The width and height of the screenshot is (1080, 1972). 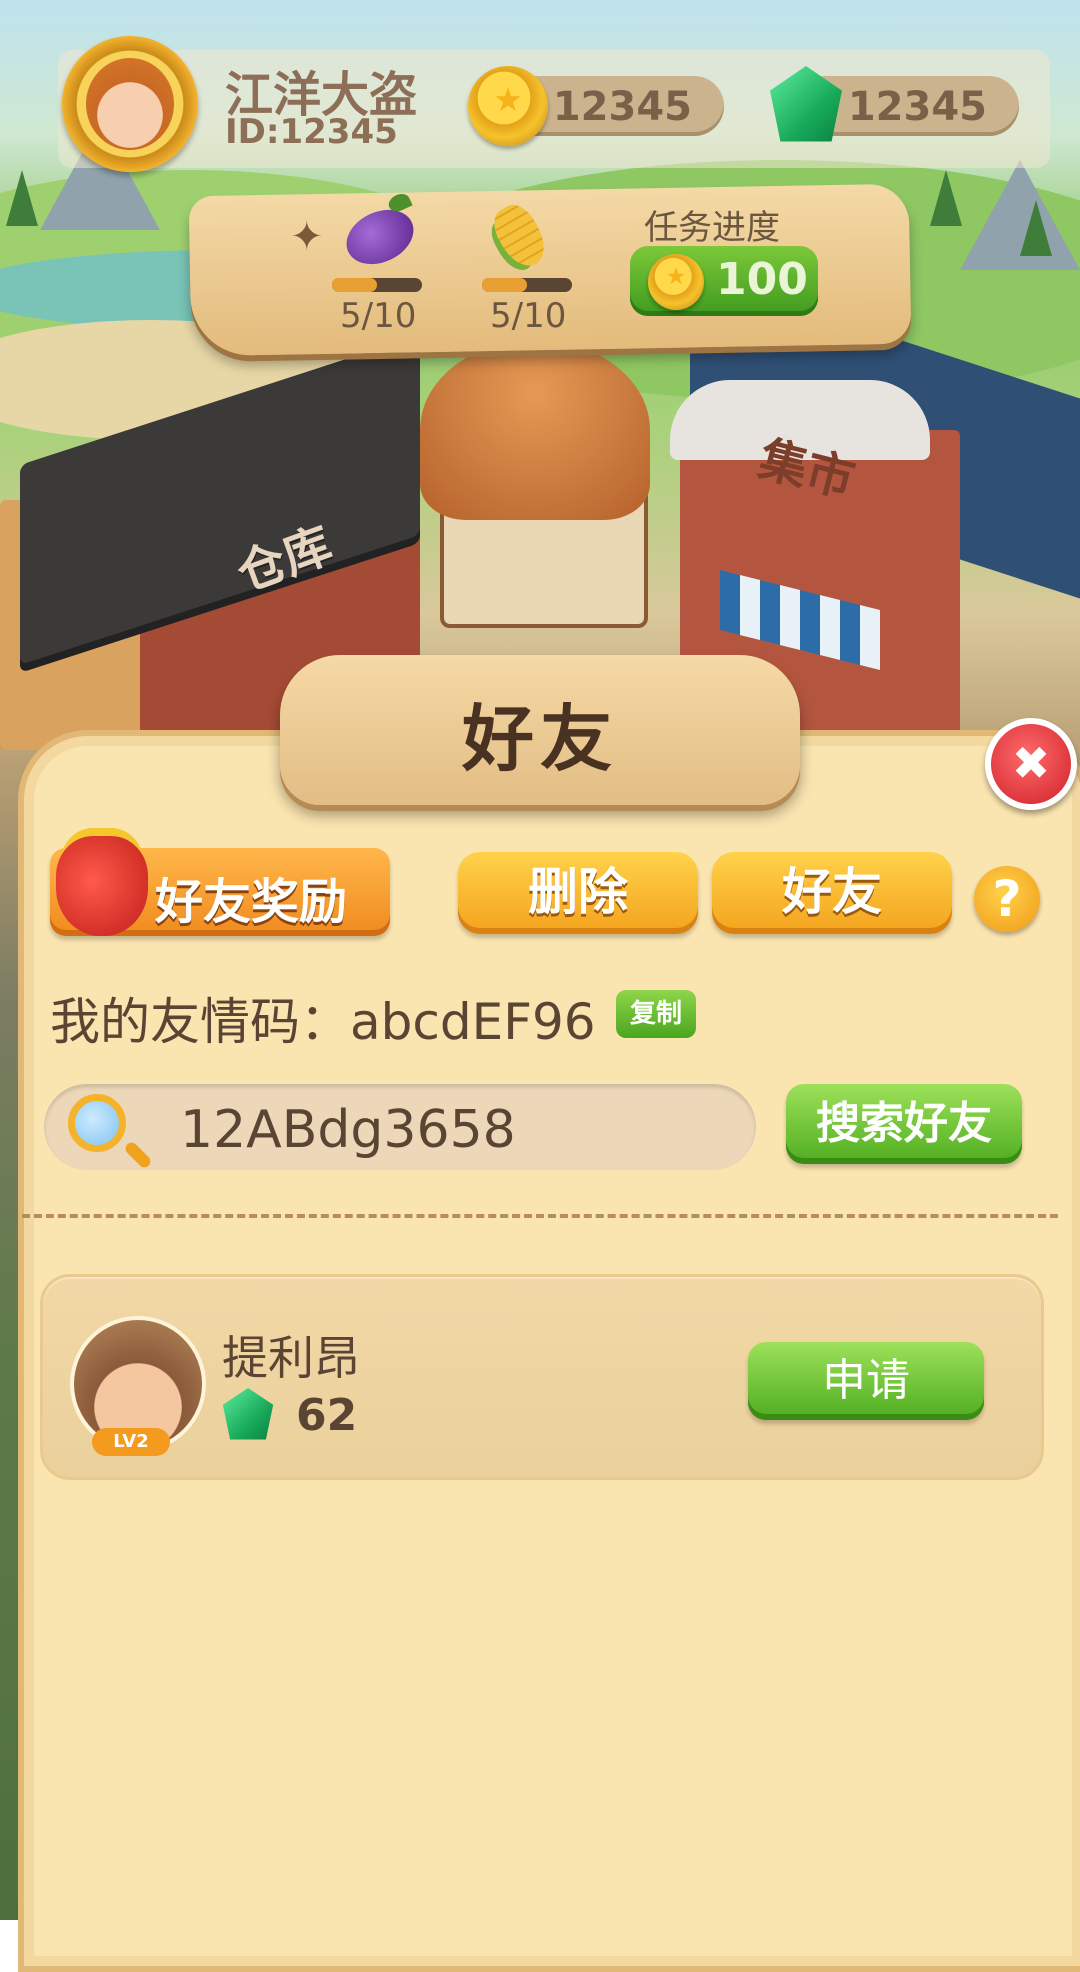 What do you see at coordinates (832, 893) in the screenshot?
I see `friends-button: 好友` at bounding box center [832, 893].